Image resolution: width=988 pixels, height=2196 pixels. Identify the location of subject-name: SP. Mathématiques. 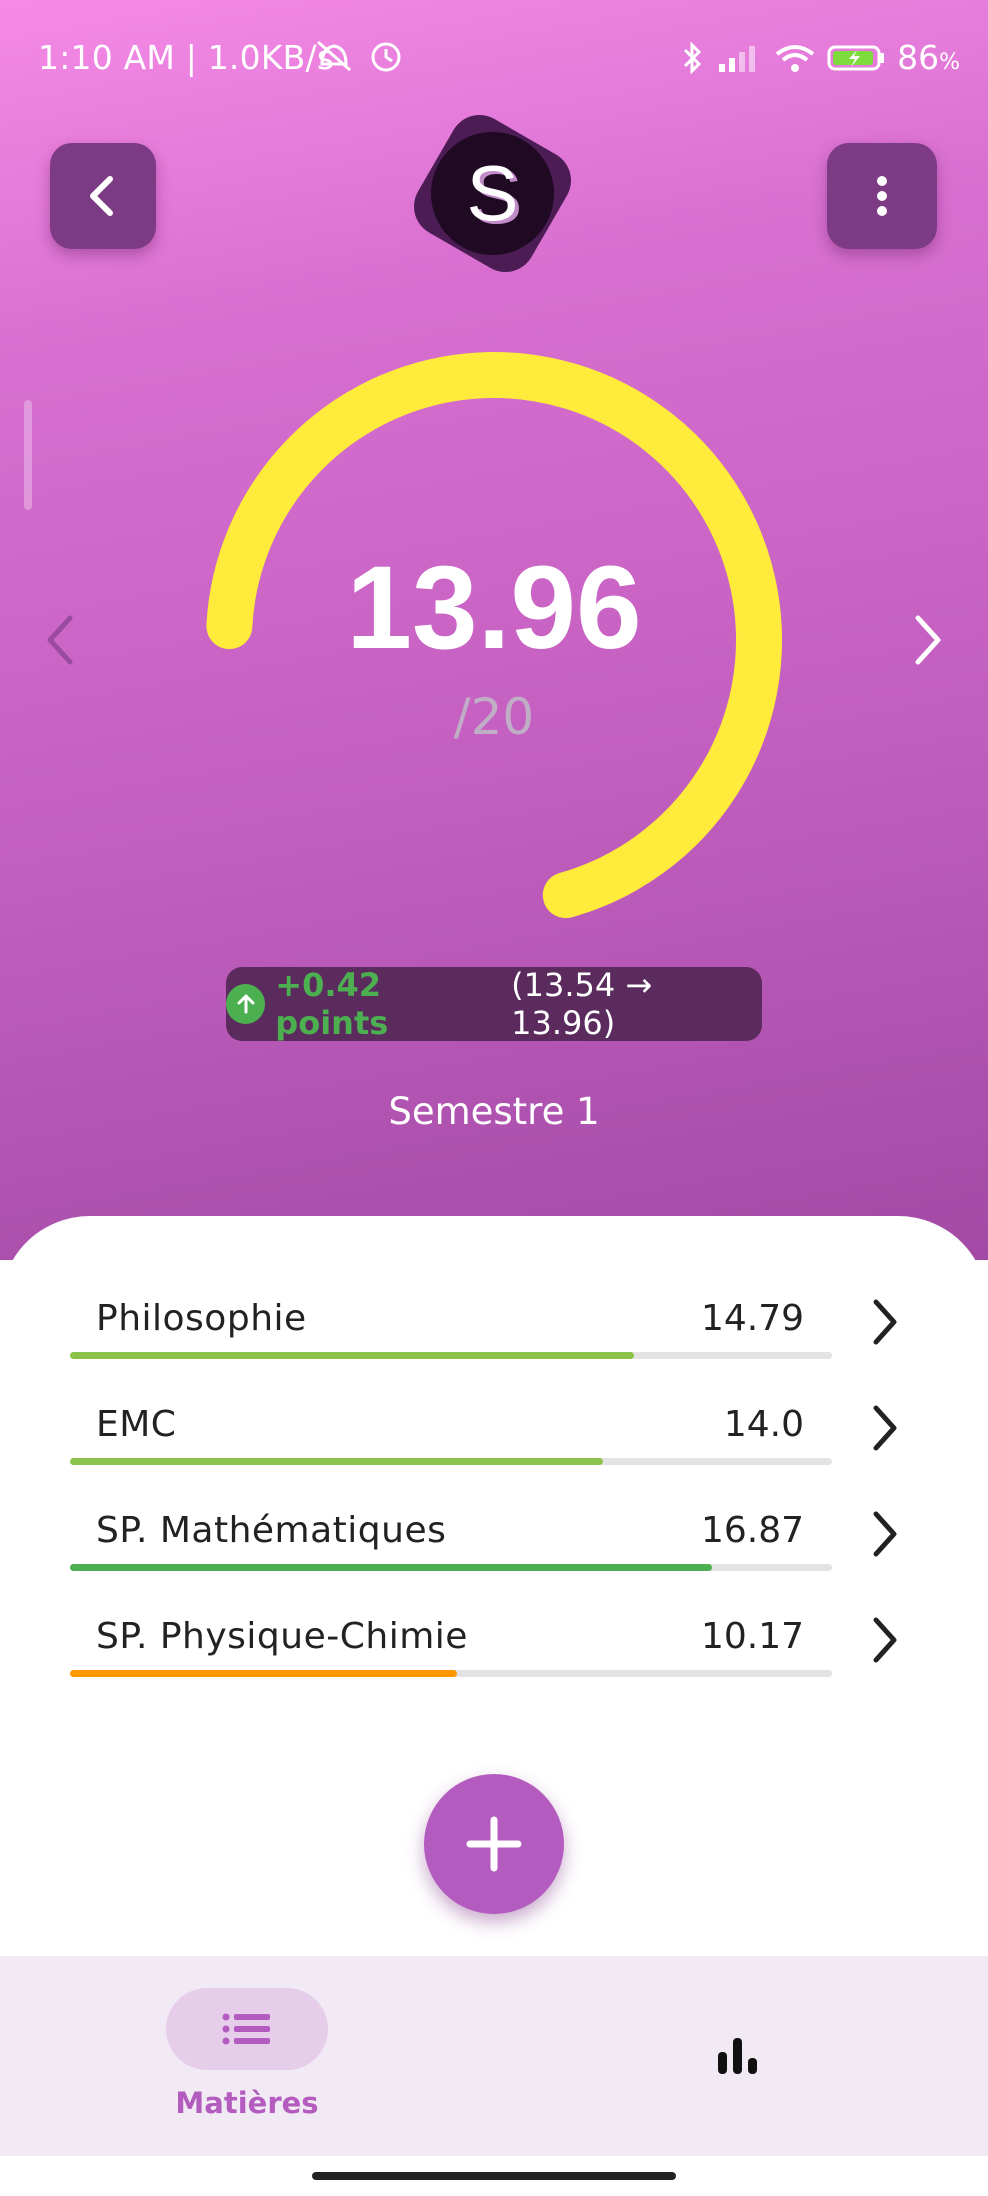
(271, 1530).